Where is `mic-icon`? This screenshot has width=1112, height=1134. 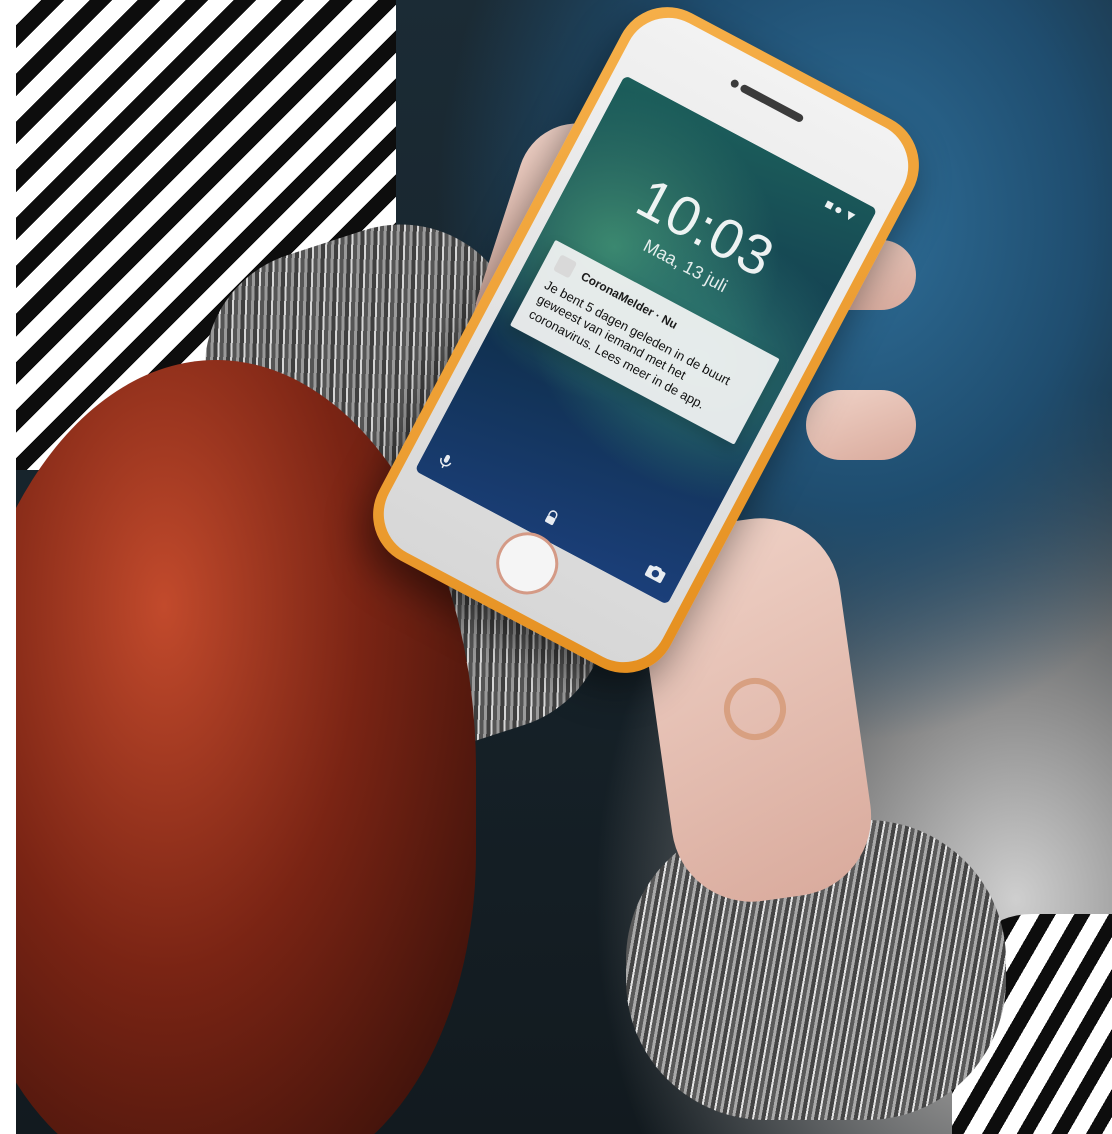 mic-icon is located at coordinates (446, 461).